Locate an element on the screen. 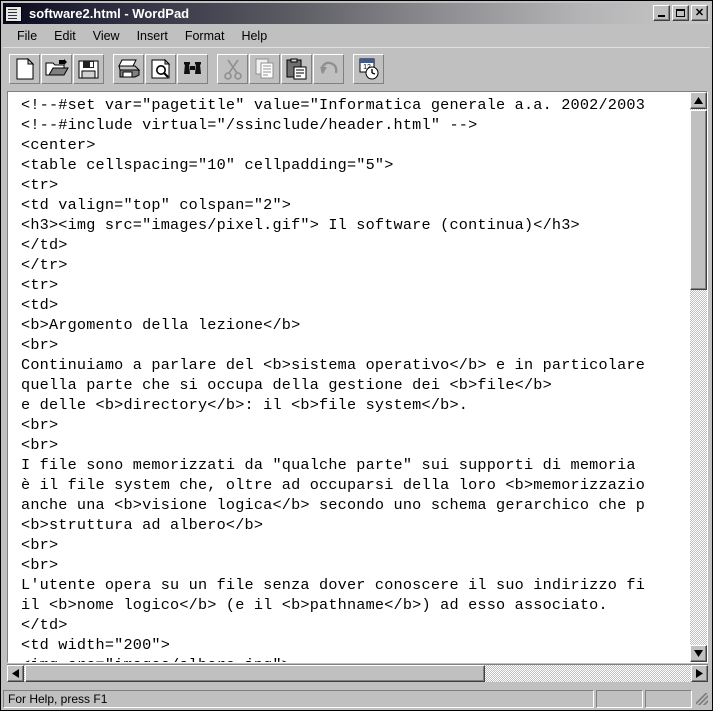 The image size is (713, 711). toolbar: 12 is located at coordinates (356, 68).